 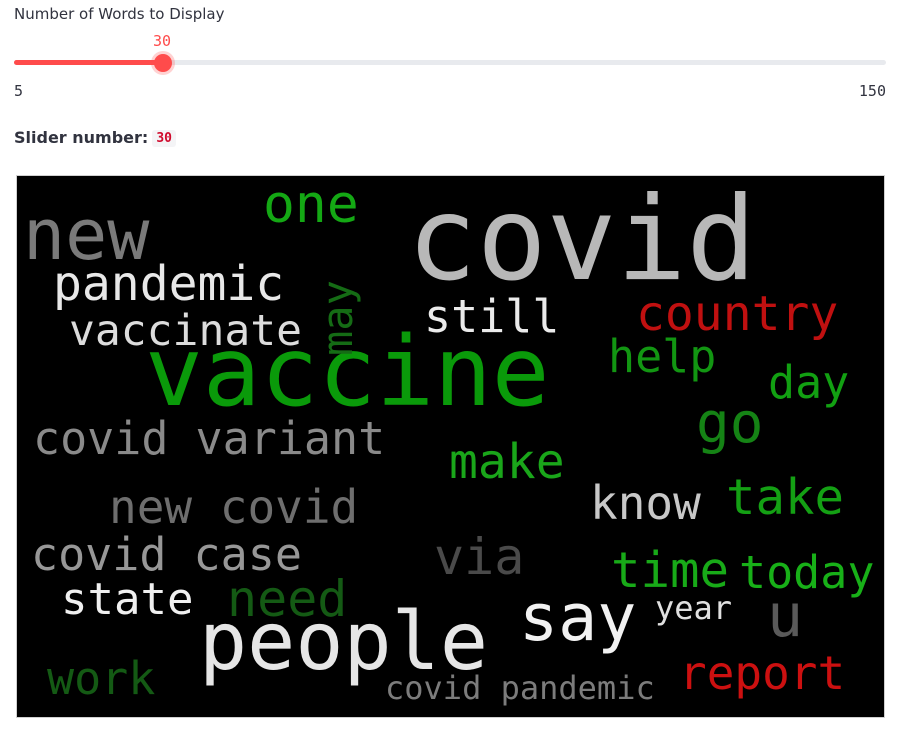 I want to click on slider-track-fill, so click(x=89, y=62).